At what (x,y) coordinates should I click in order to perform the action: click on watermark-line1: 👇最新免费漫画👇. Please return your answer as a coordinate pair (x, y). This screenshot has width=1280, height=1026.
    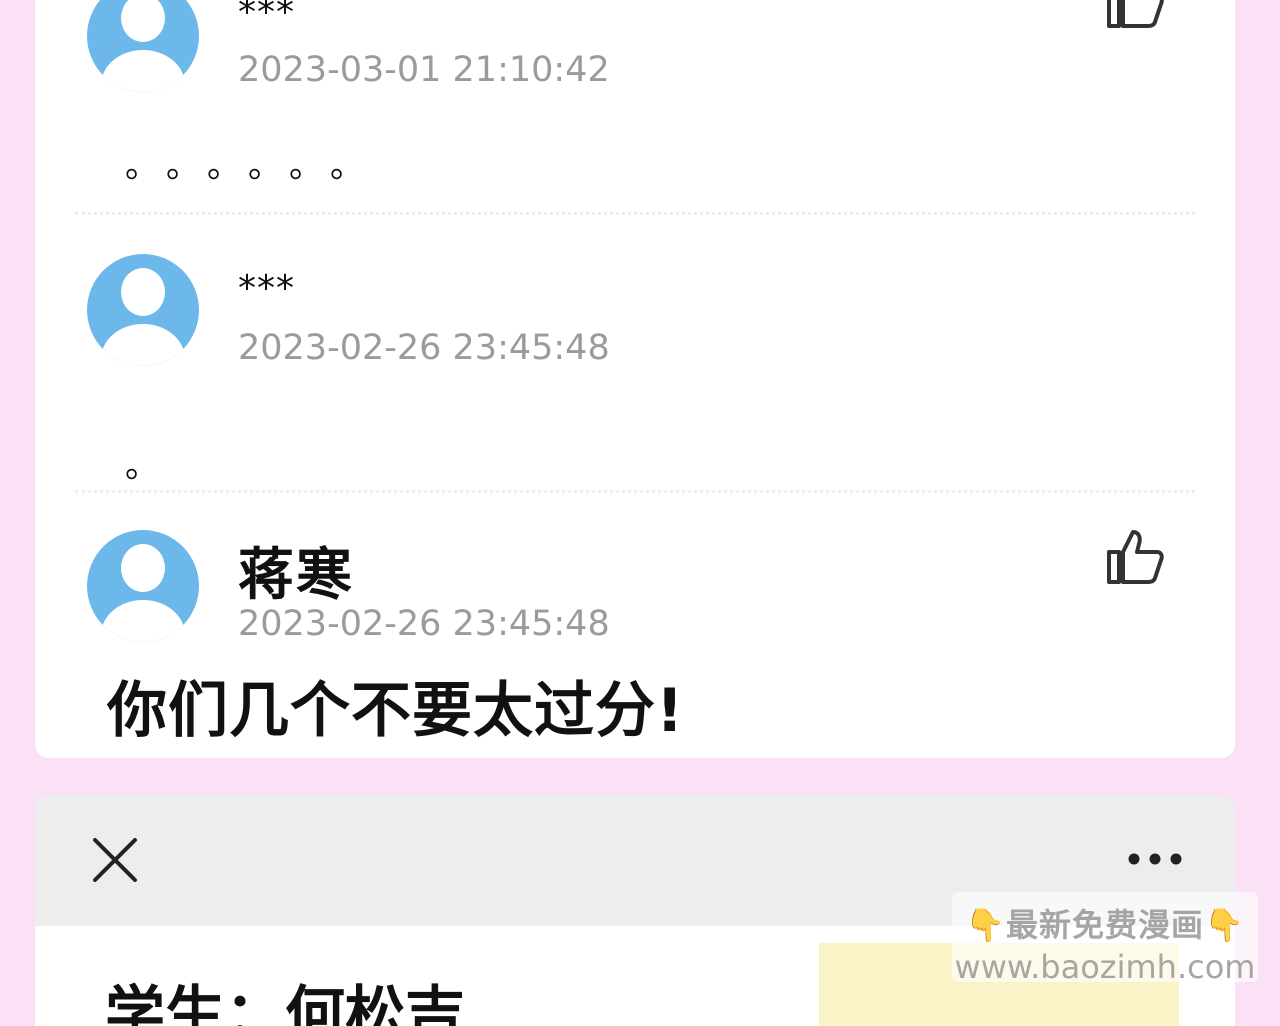
    Looking at the image, I should click on (1105, 925).